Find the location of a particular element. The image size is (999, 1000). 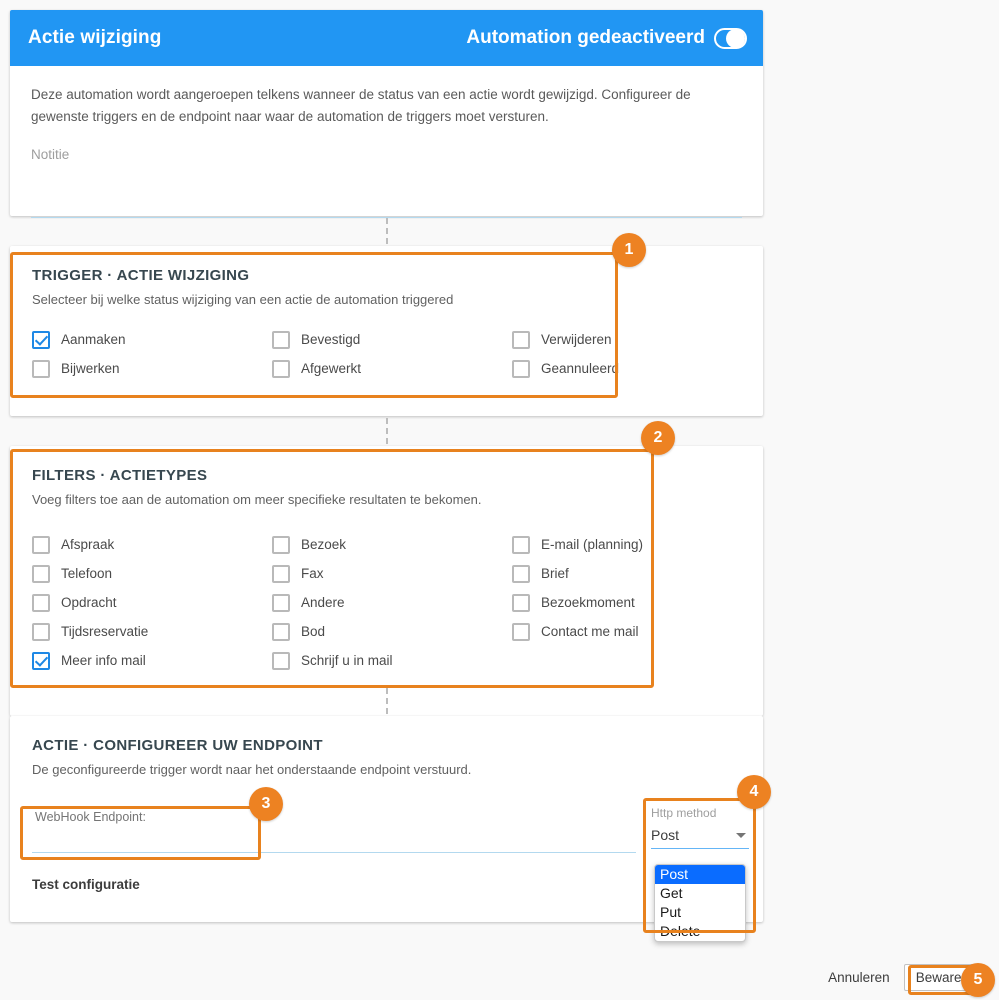

checkbox-fax: Fax is located at coordinates (392, 573).